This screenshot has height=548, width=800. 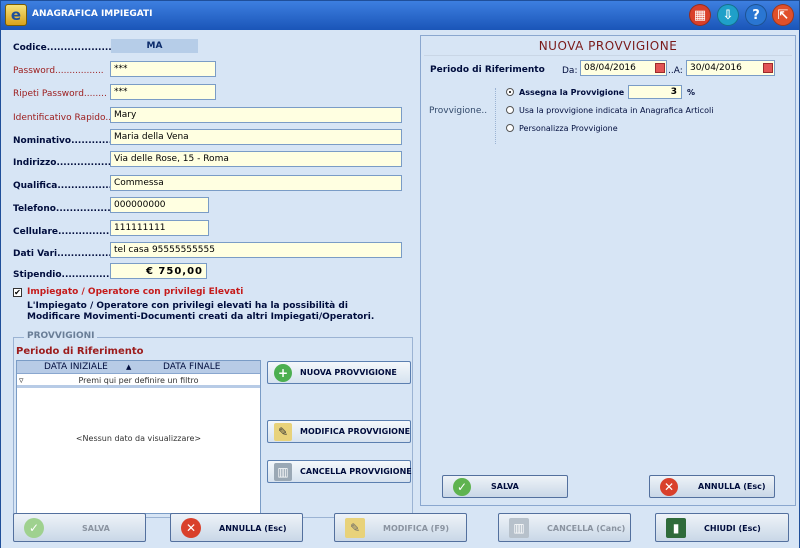 I want to click on col-data-iniziale: DATA INIZIALE, so click(x=76, y=367).